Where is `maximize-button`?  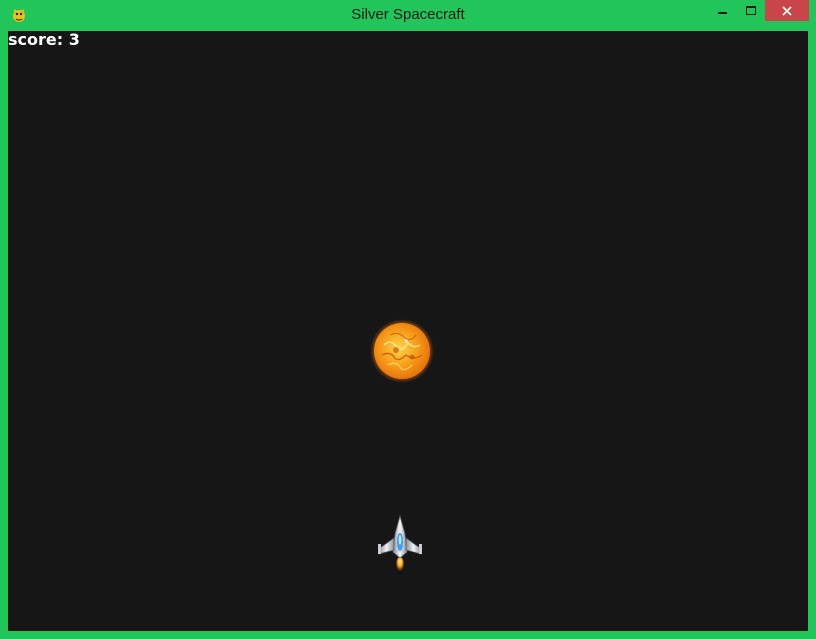
maximize-button is located at coordinates (750, 10).